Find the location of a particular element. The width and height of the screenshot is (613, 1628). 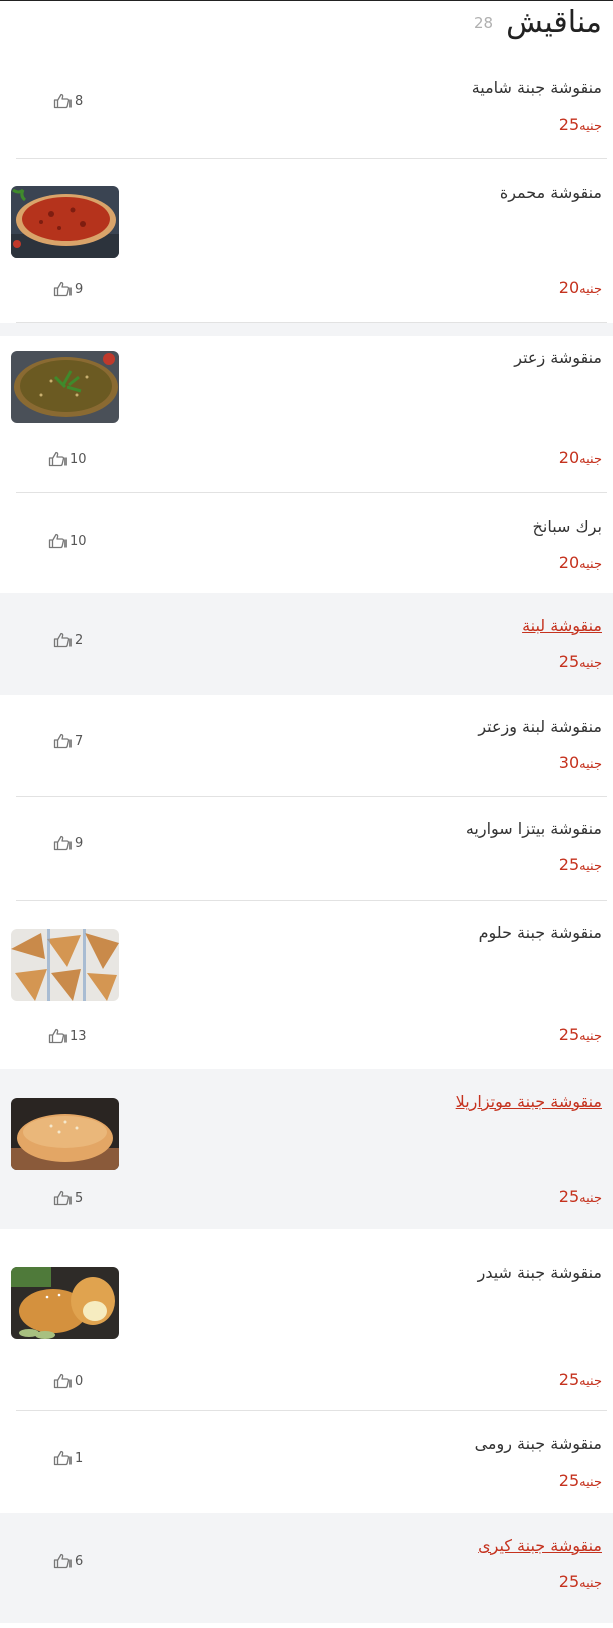

menu-item: منقوشة جبنة شامية جنيه25 8 is located at coordinates (306, 105).